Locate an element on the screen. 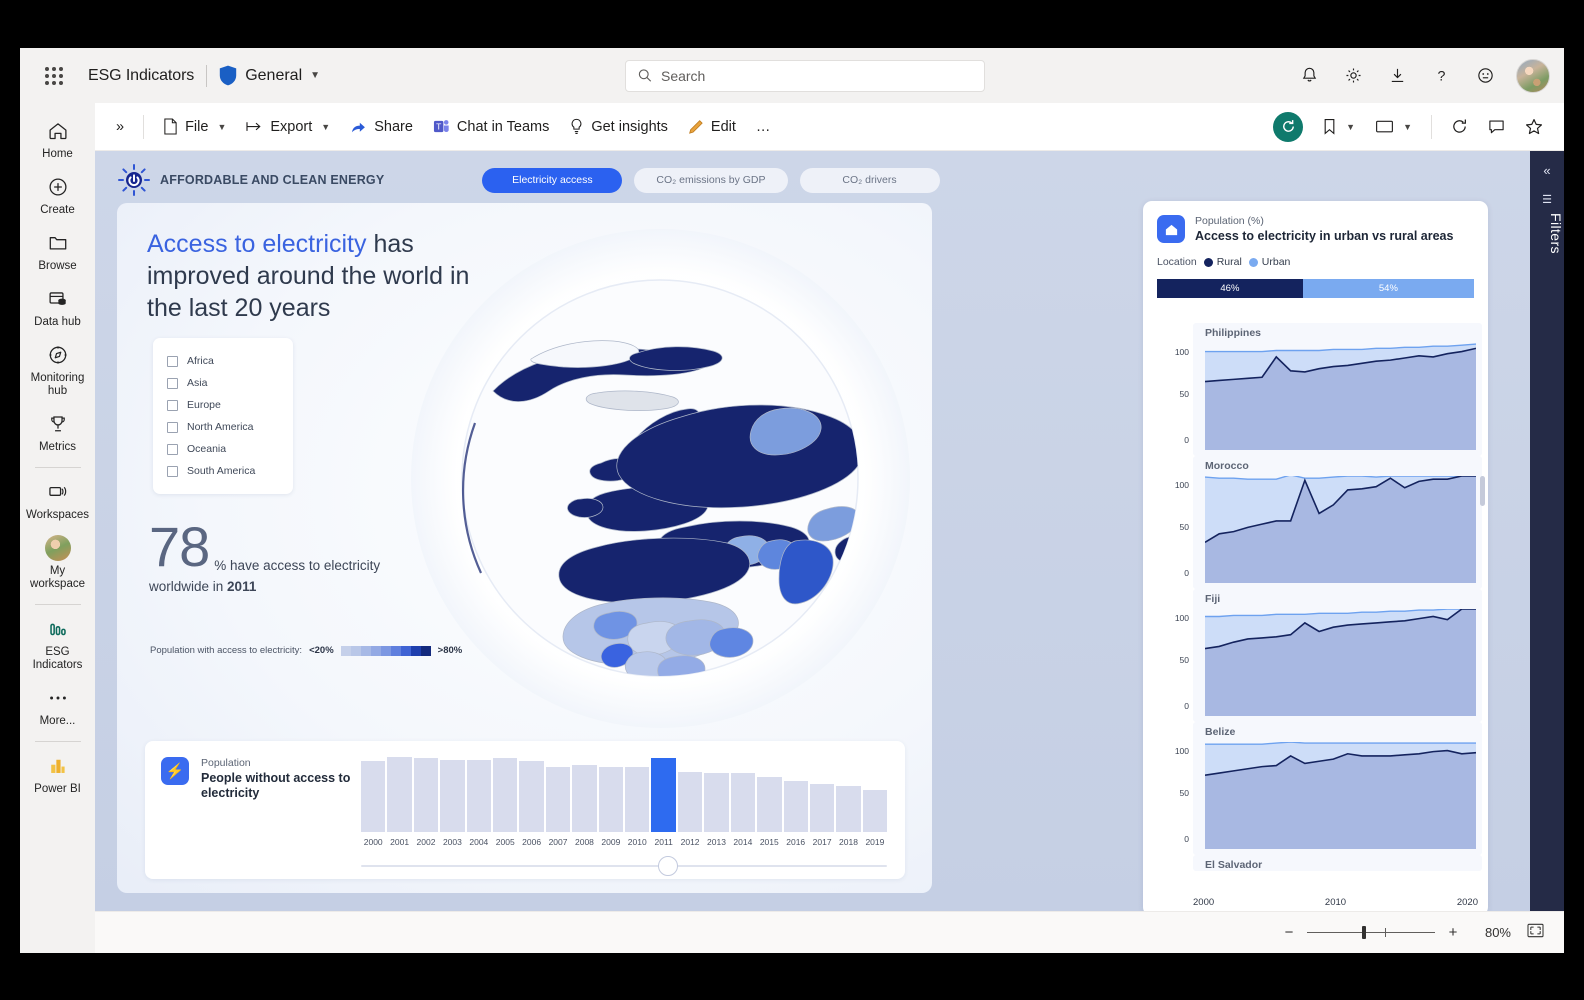 This screenshot has height=1000, width=1584. urban-rural-split-bar: 46% 54% is located at coordinates (1315, 288).